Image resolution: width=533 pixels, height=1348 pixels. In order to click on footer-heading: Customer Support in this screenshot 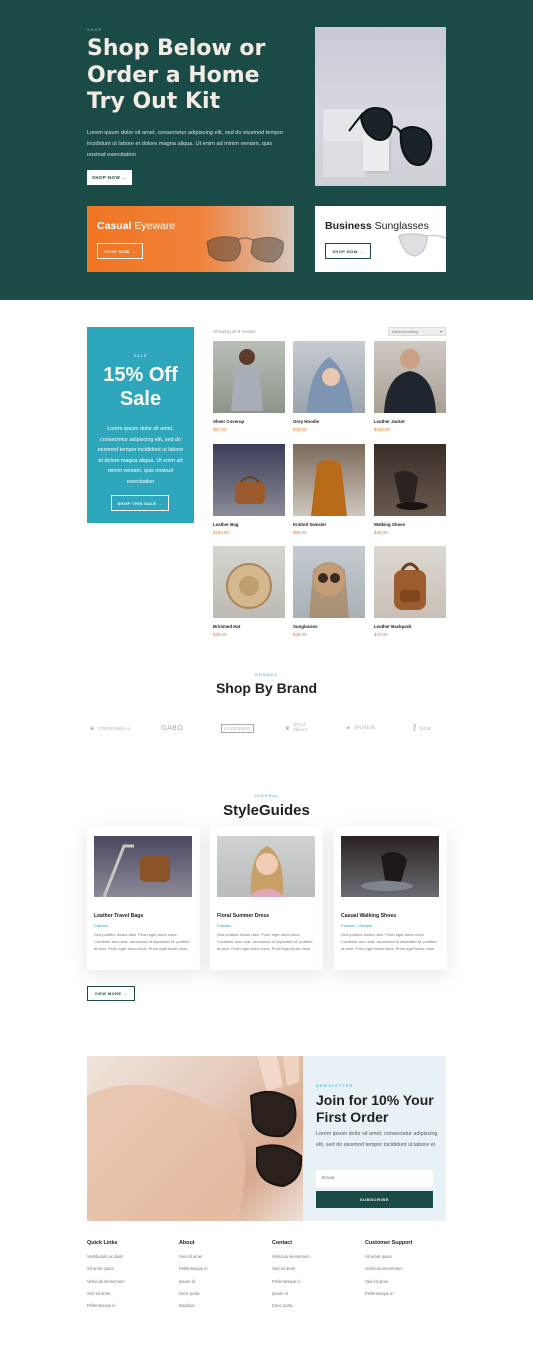, I will do `click(389, 1243)`.